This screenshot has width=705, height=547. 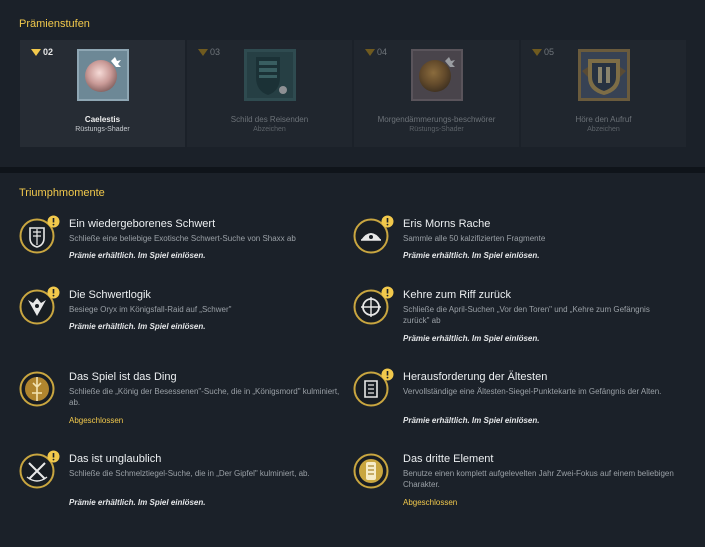 What do you see at coordinates (475, 377) in the screenshot?
I see `triumph-title: Herausforderung der Ältesten` at bounding box center [475, 377].